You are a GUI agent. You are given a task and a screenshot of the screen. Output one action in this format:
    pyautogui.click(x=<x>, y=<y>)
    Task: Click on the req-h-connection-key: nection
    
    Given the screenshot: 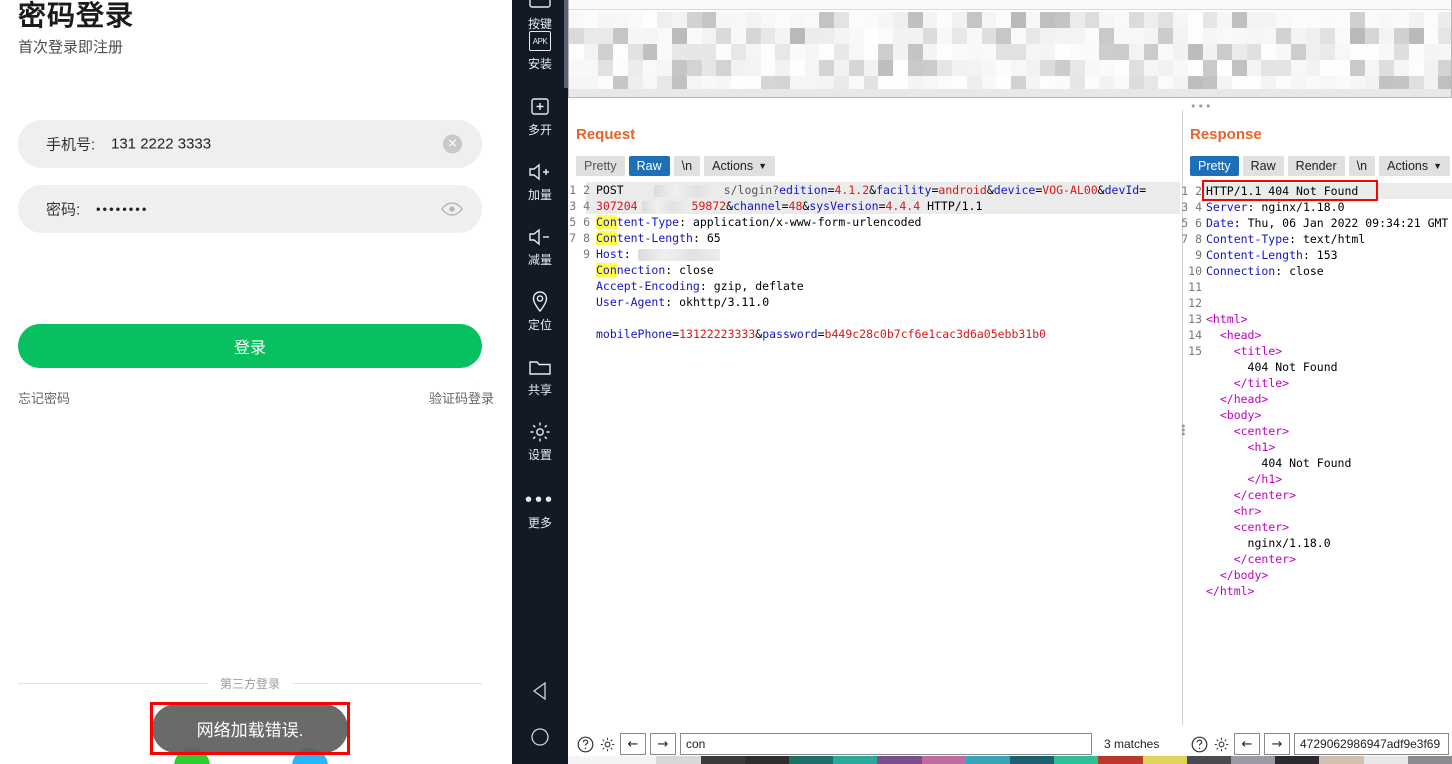 What is the action you would take?
    pyautogui.click(x=641, y=270)
    